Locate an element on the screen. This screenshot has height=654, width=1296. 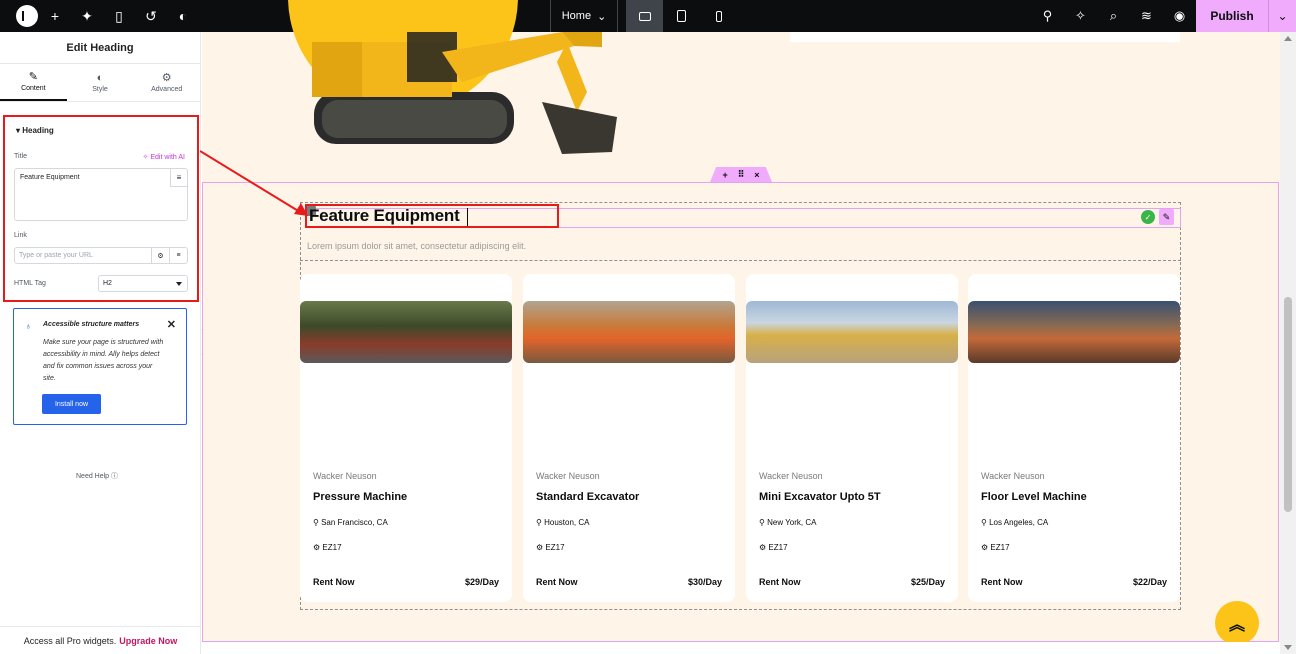
card-location-text: New York, CA is located at coordinates (792, 522).